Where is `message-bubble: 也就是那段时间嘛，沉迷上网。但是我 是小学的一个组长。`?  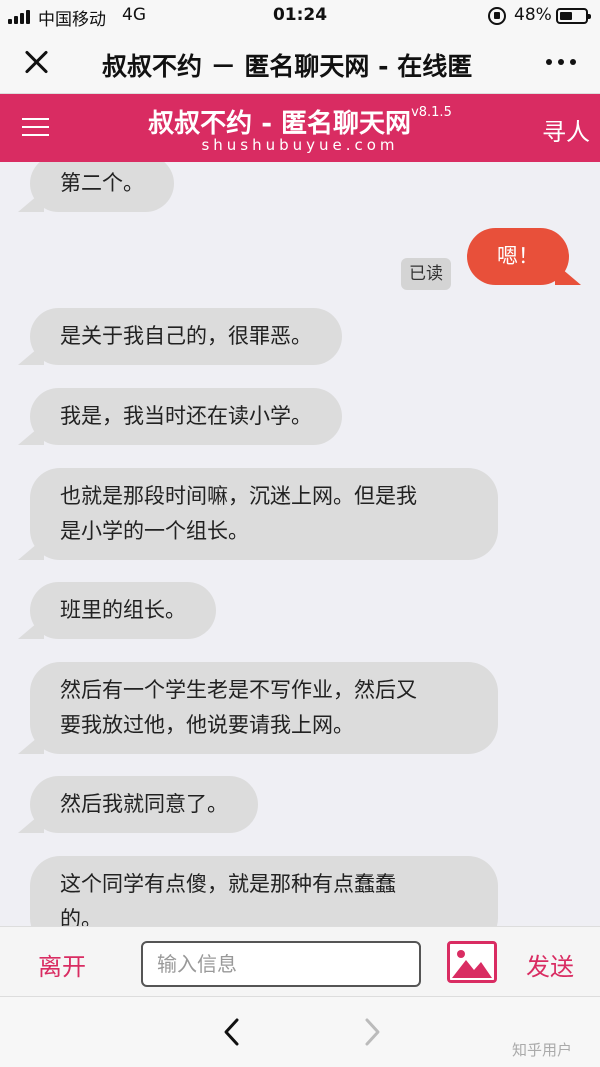
message-bubble: 也就是那段时间嘛，沉迷上网。但是我 是小学的一个组长。 is located at coordinates (258, 514).